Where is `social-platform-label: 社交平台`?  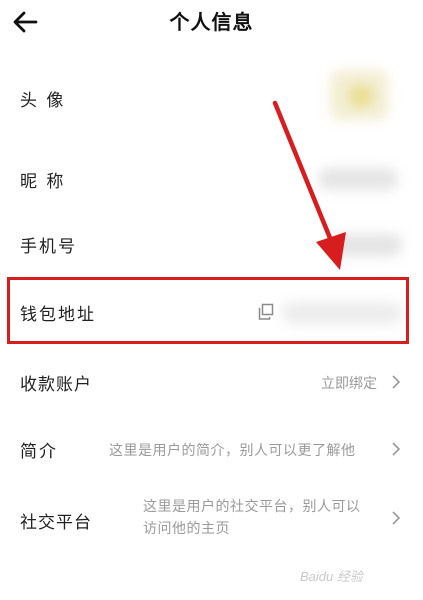 social-platform-label: 社交平台 is located at coordinates (56, 523).